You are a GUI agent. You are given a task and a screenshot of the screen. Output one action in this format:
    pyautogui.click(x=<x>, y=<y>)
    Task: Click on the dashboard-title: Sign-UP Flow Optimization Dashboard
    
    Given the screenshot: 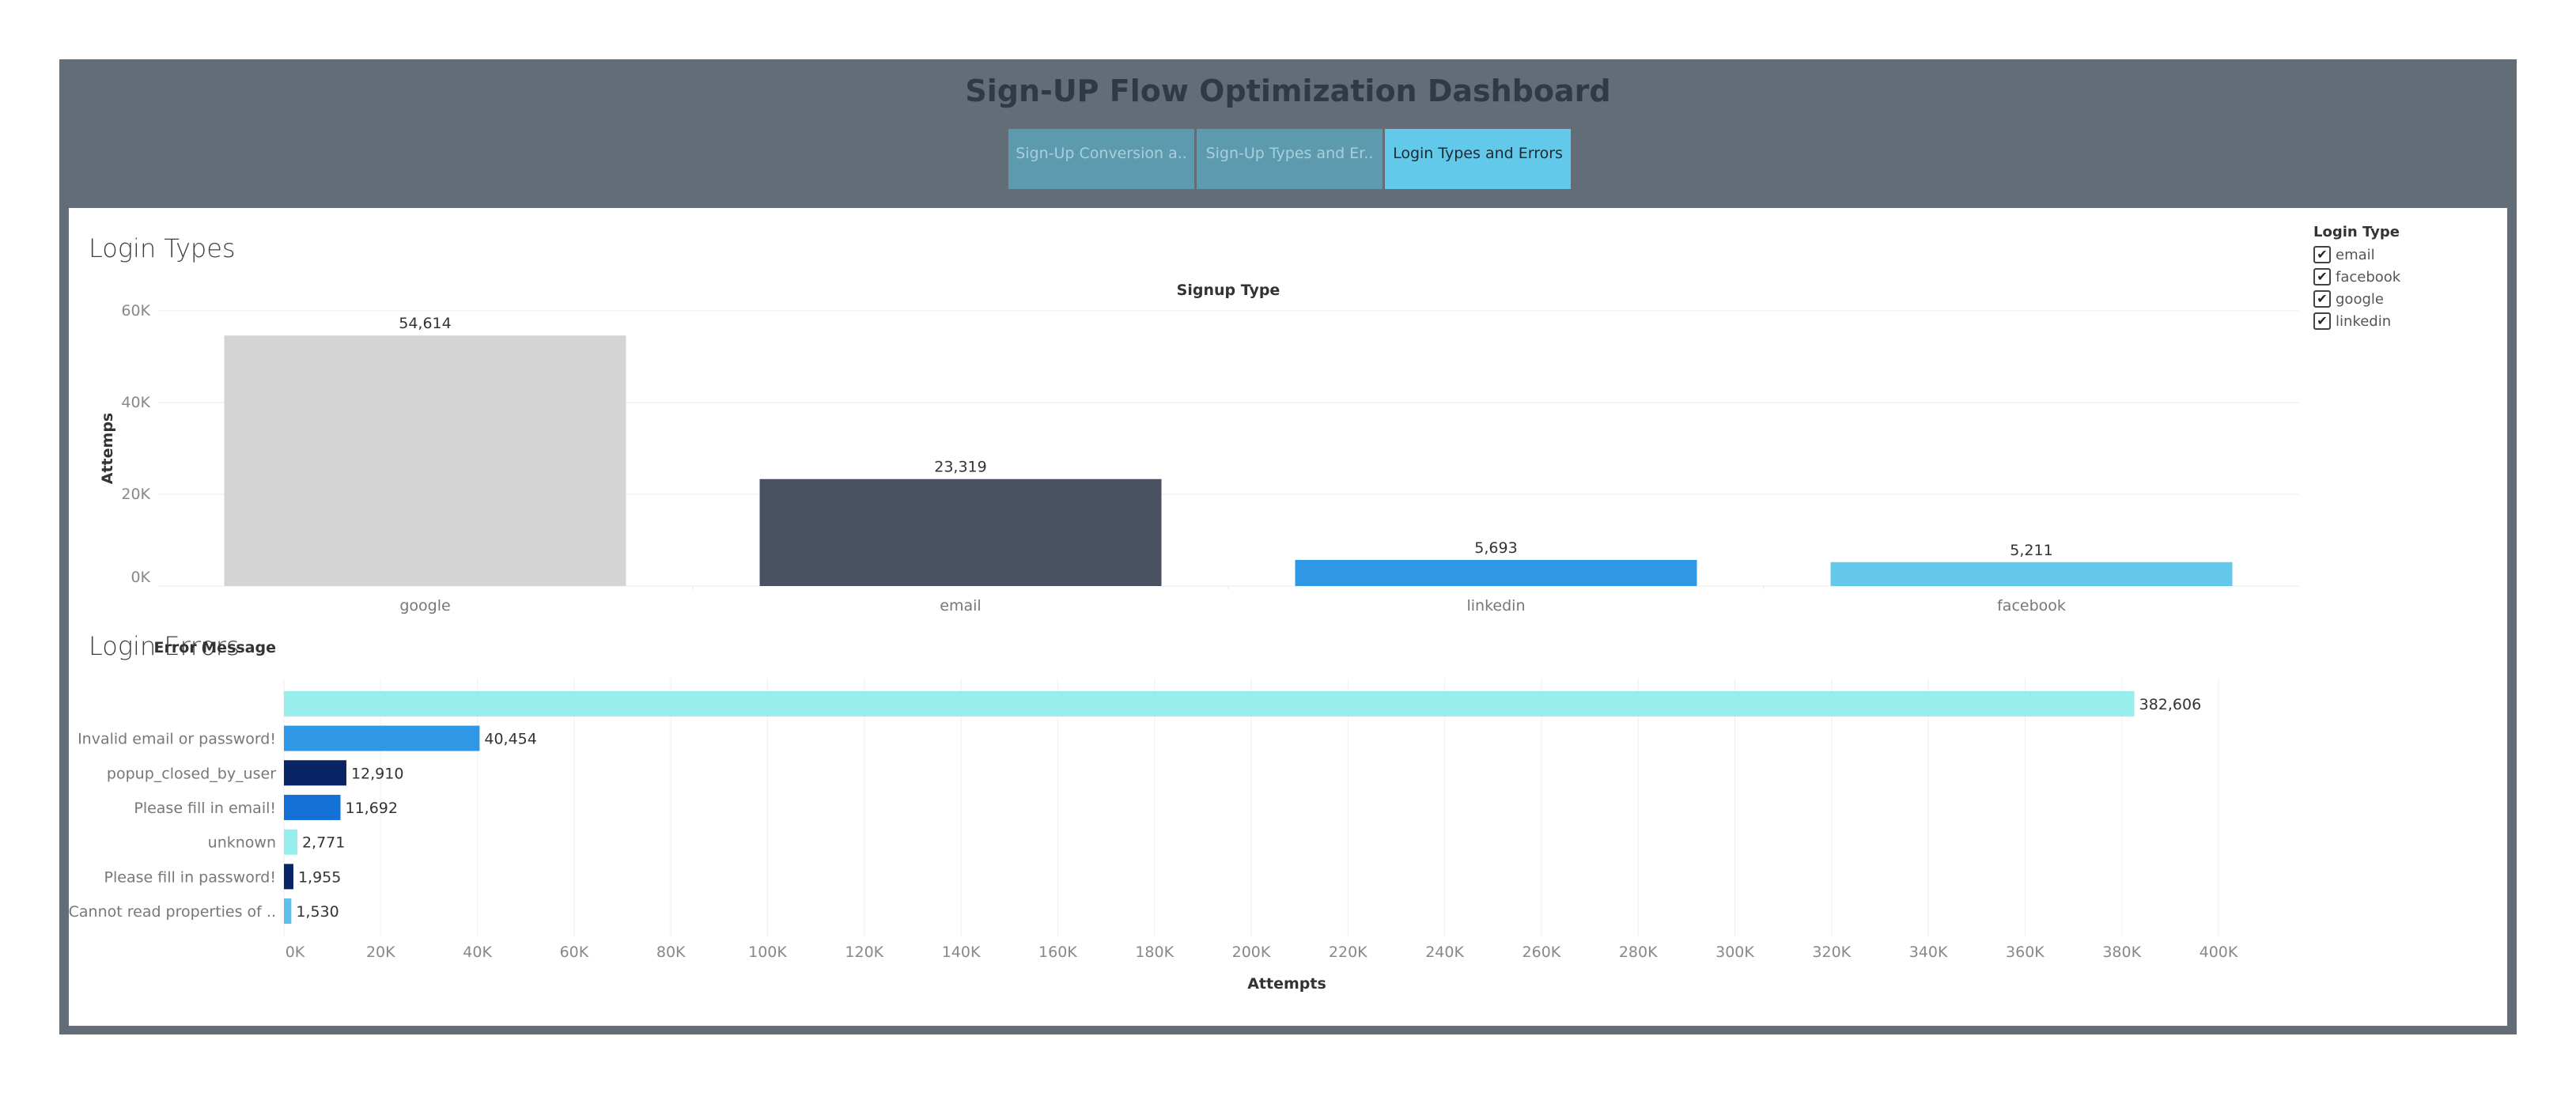 What is the action you would take?
    pyautogui.click(x=1288, y=91)
    